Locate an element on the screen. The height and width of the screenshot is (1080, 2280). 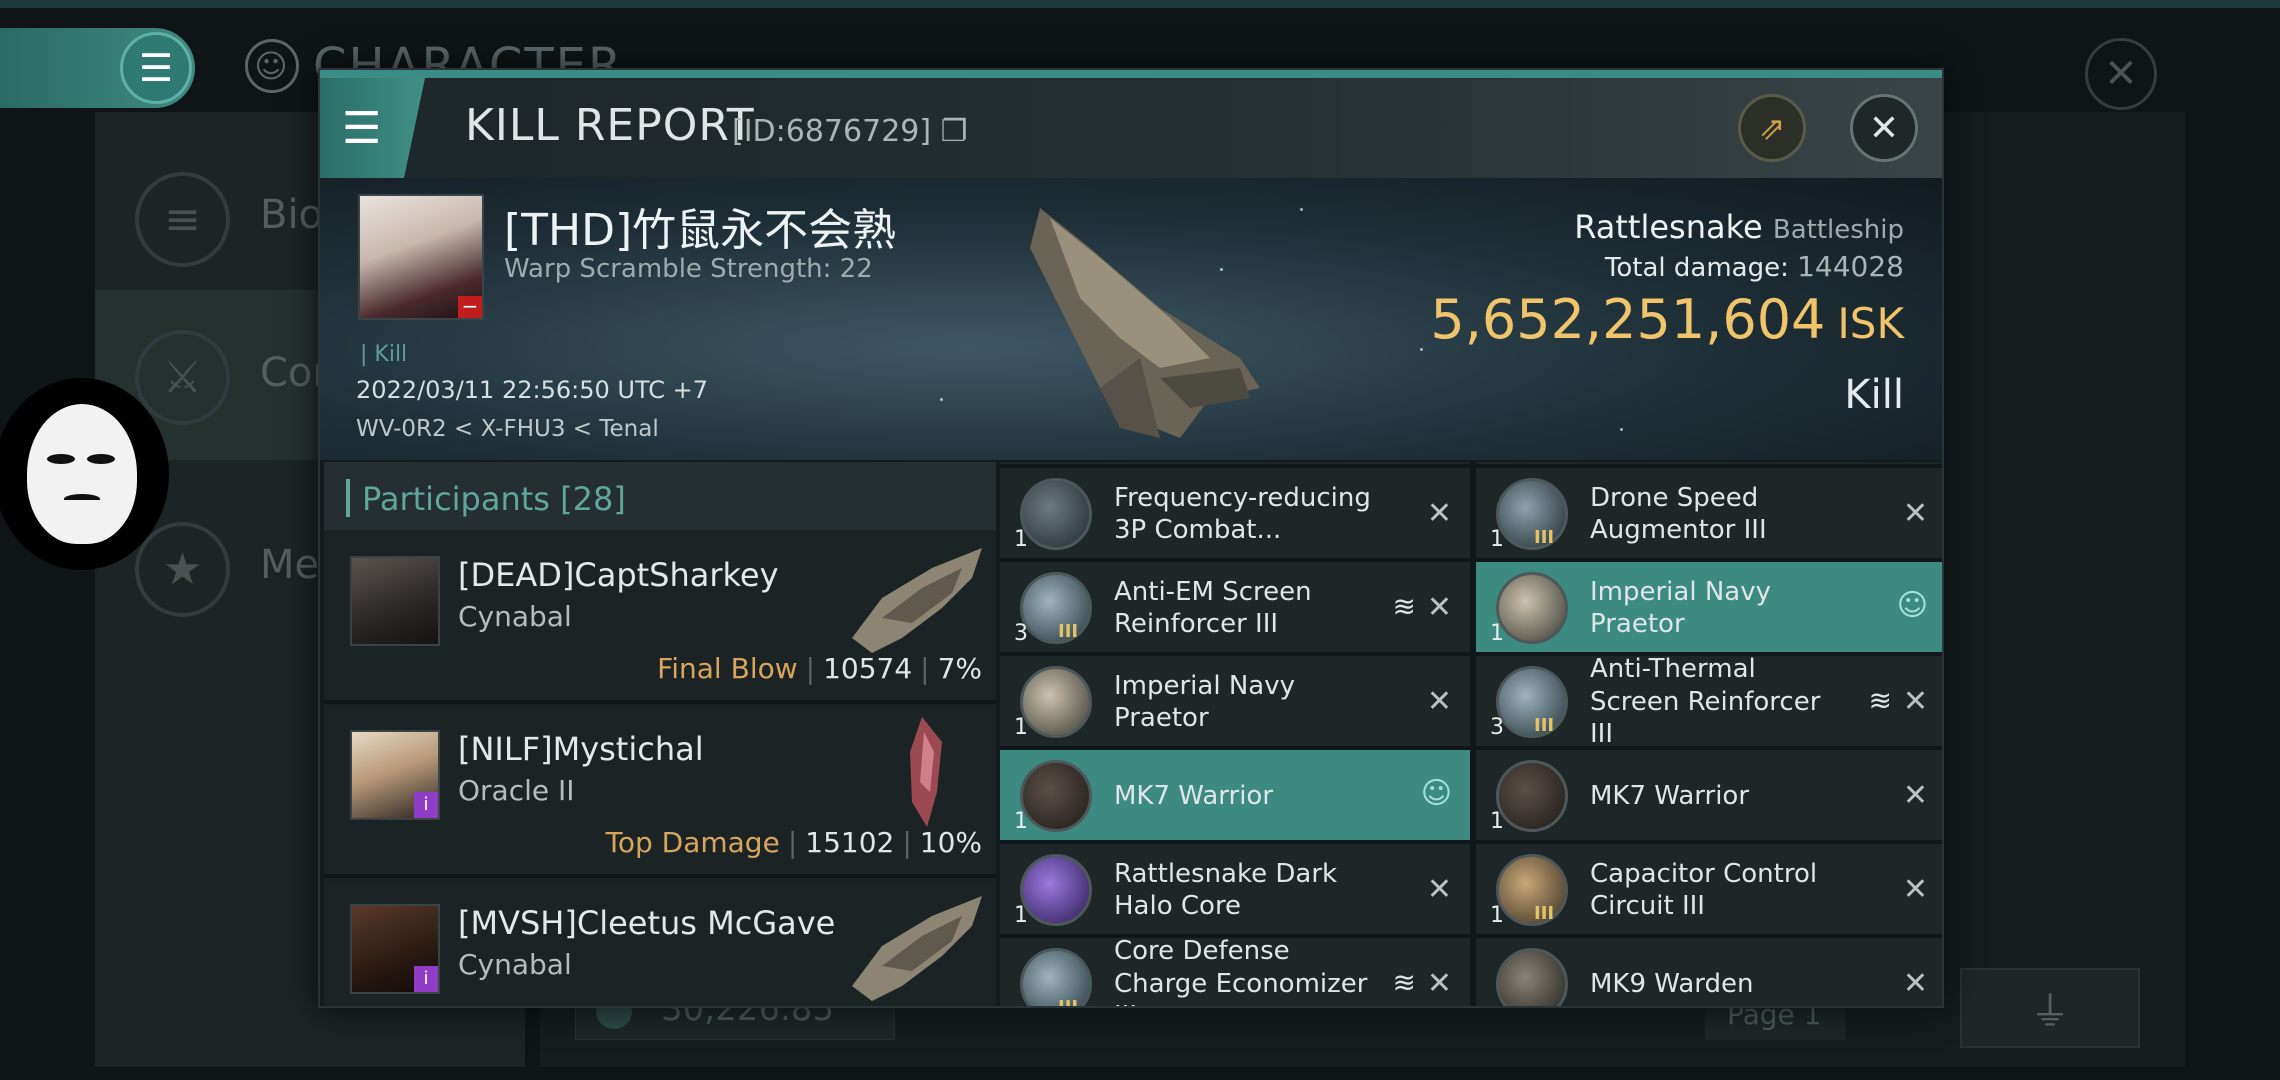
participant-avatar is located at coordinates (395, 601).